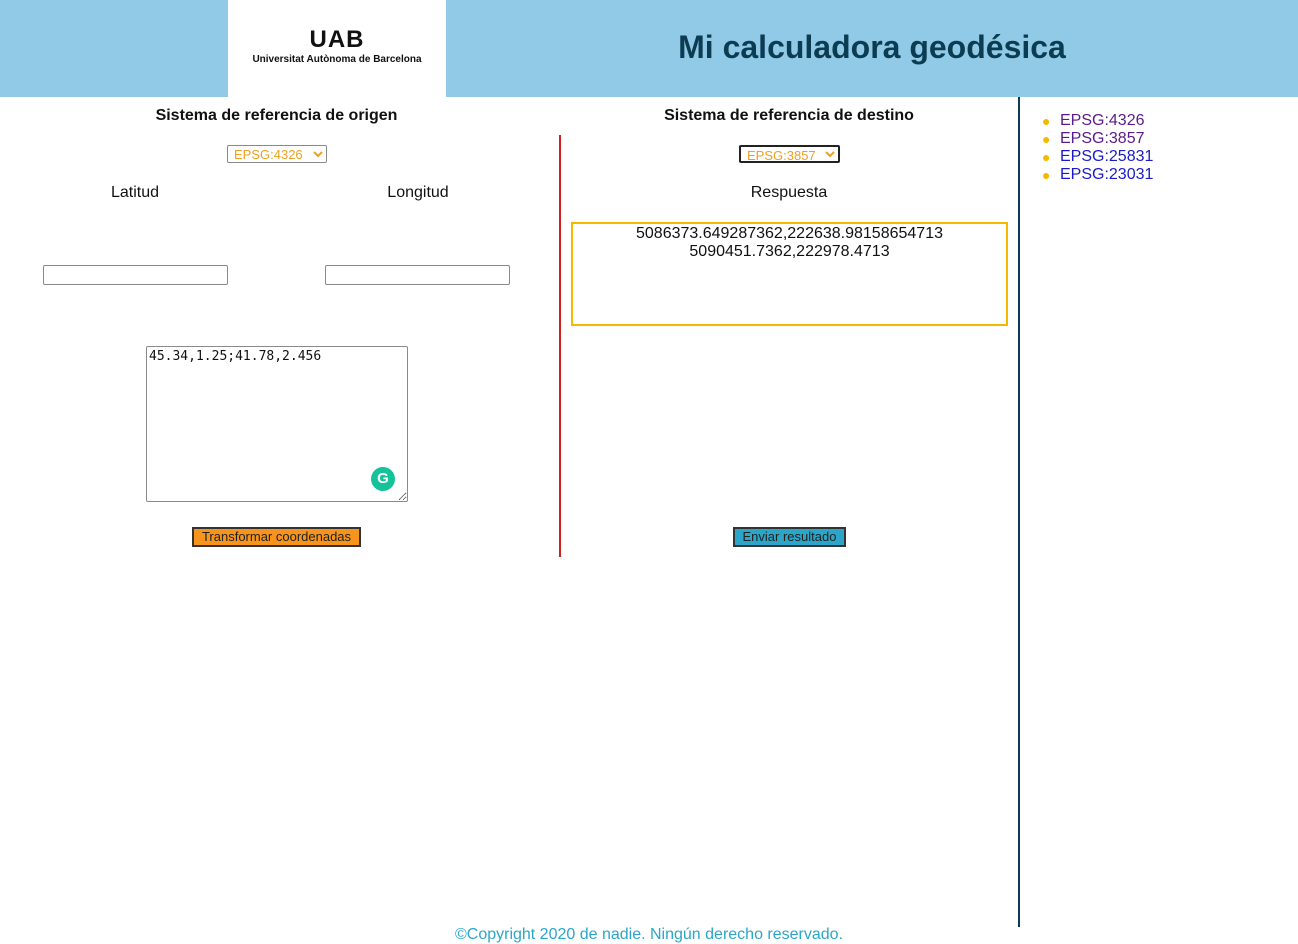 The image size is (1298, 944). What do you see at coordinates (789, 537) in the screenshot?
I see `send-result-button: Enviar resultado` at bounding box center [789, 537].